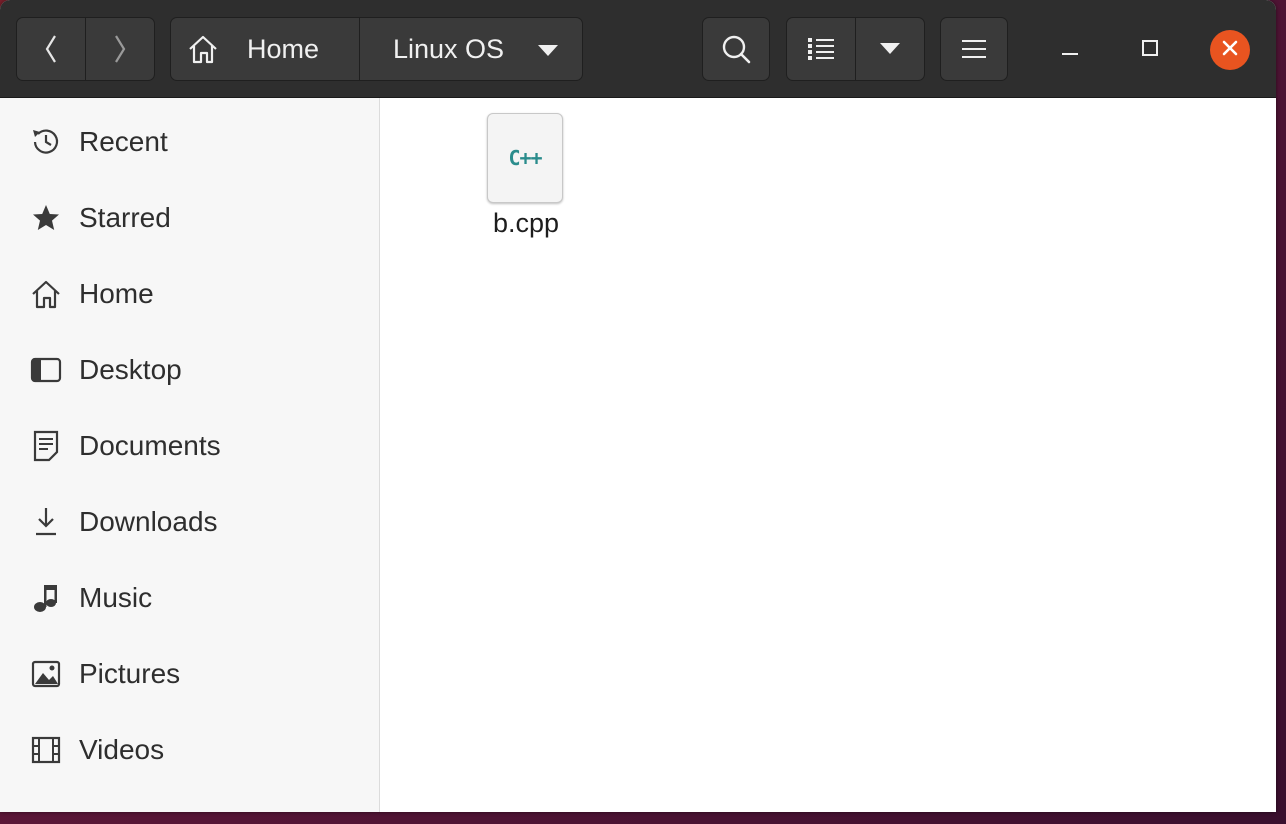  What do you see at coordinates (46, 674) in the screenshot?
I see `picture-icon` at bounding box center [46, 674].